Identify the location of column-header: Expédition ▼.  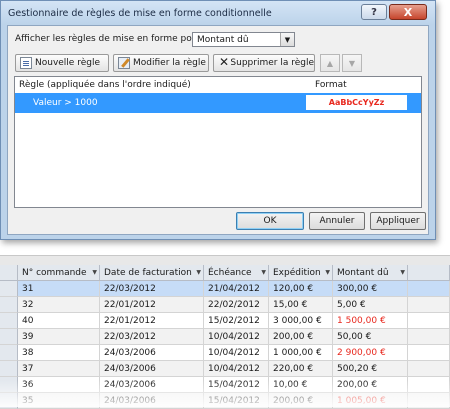
(301, 273).